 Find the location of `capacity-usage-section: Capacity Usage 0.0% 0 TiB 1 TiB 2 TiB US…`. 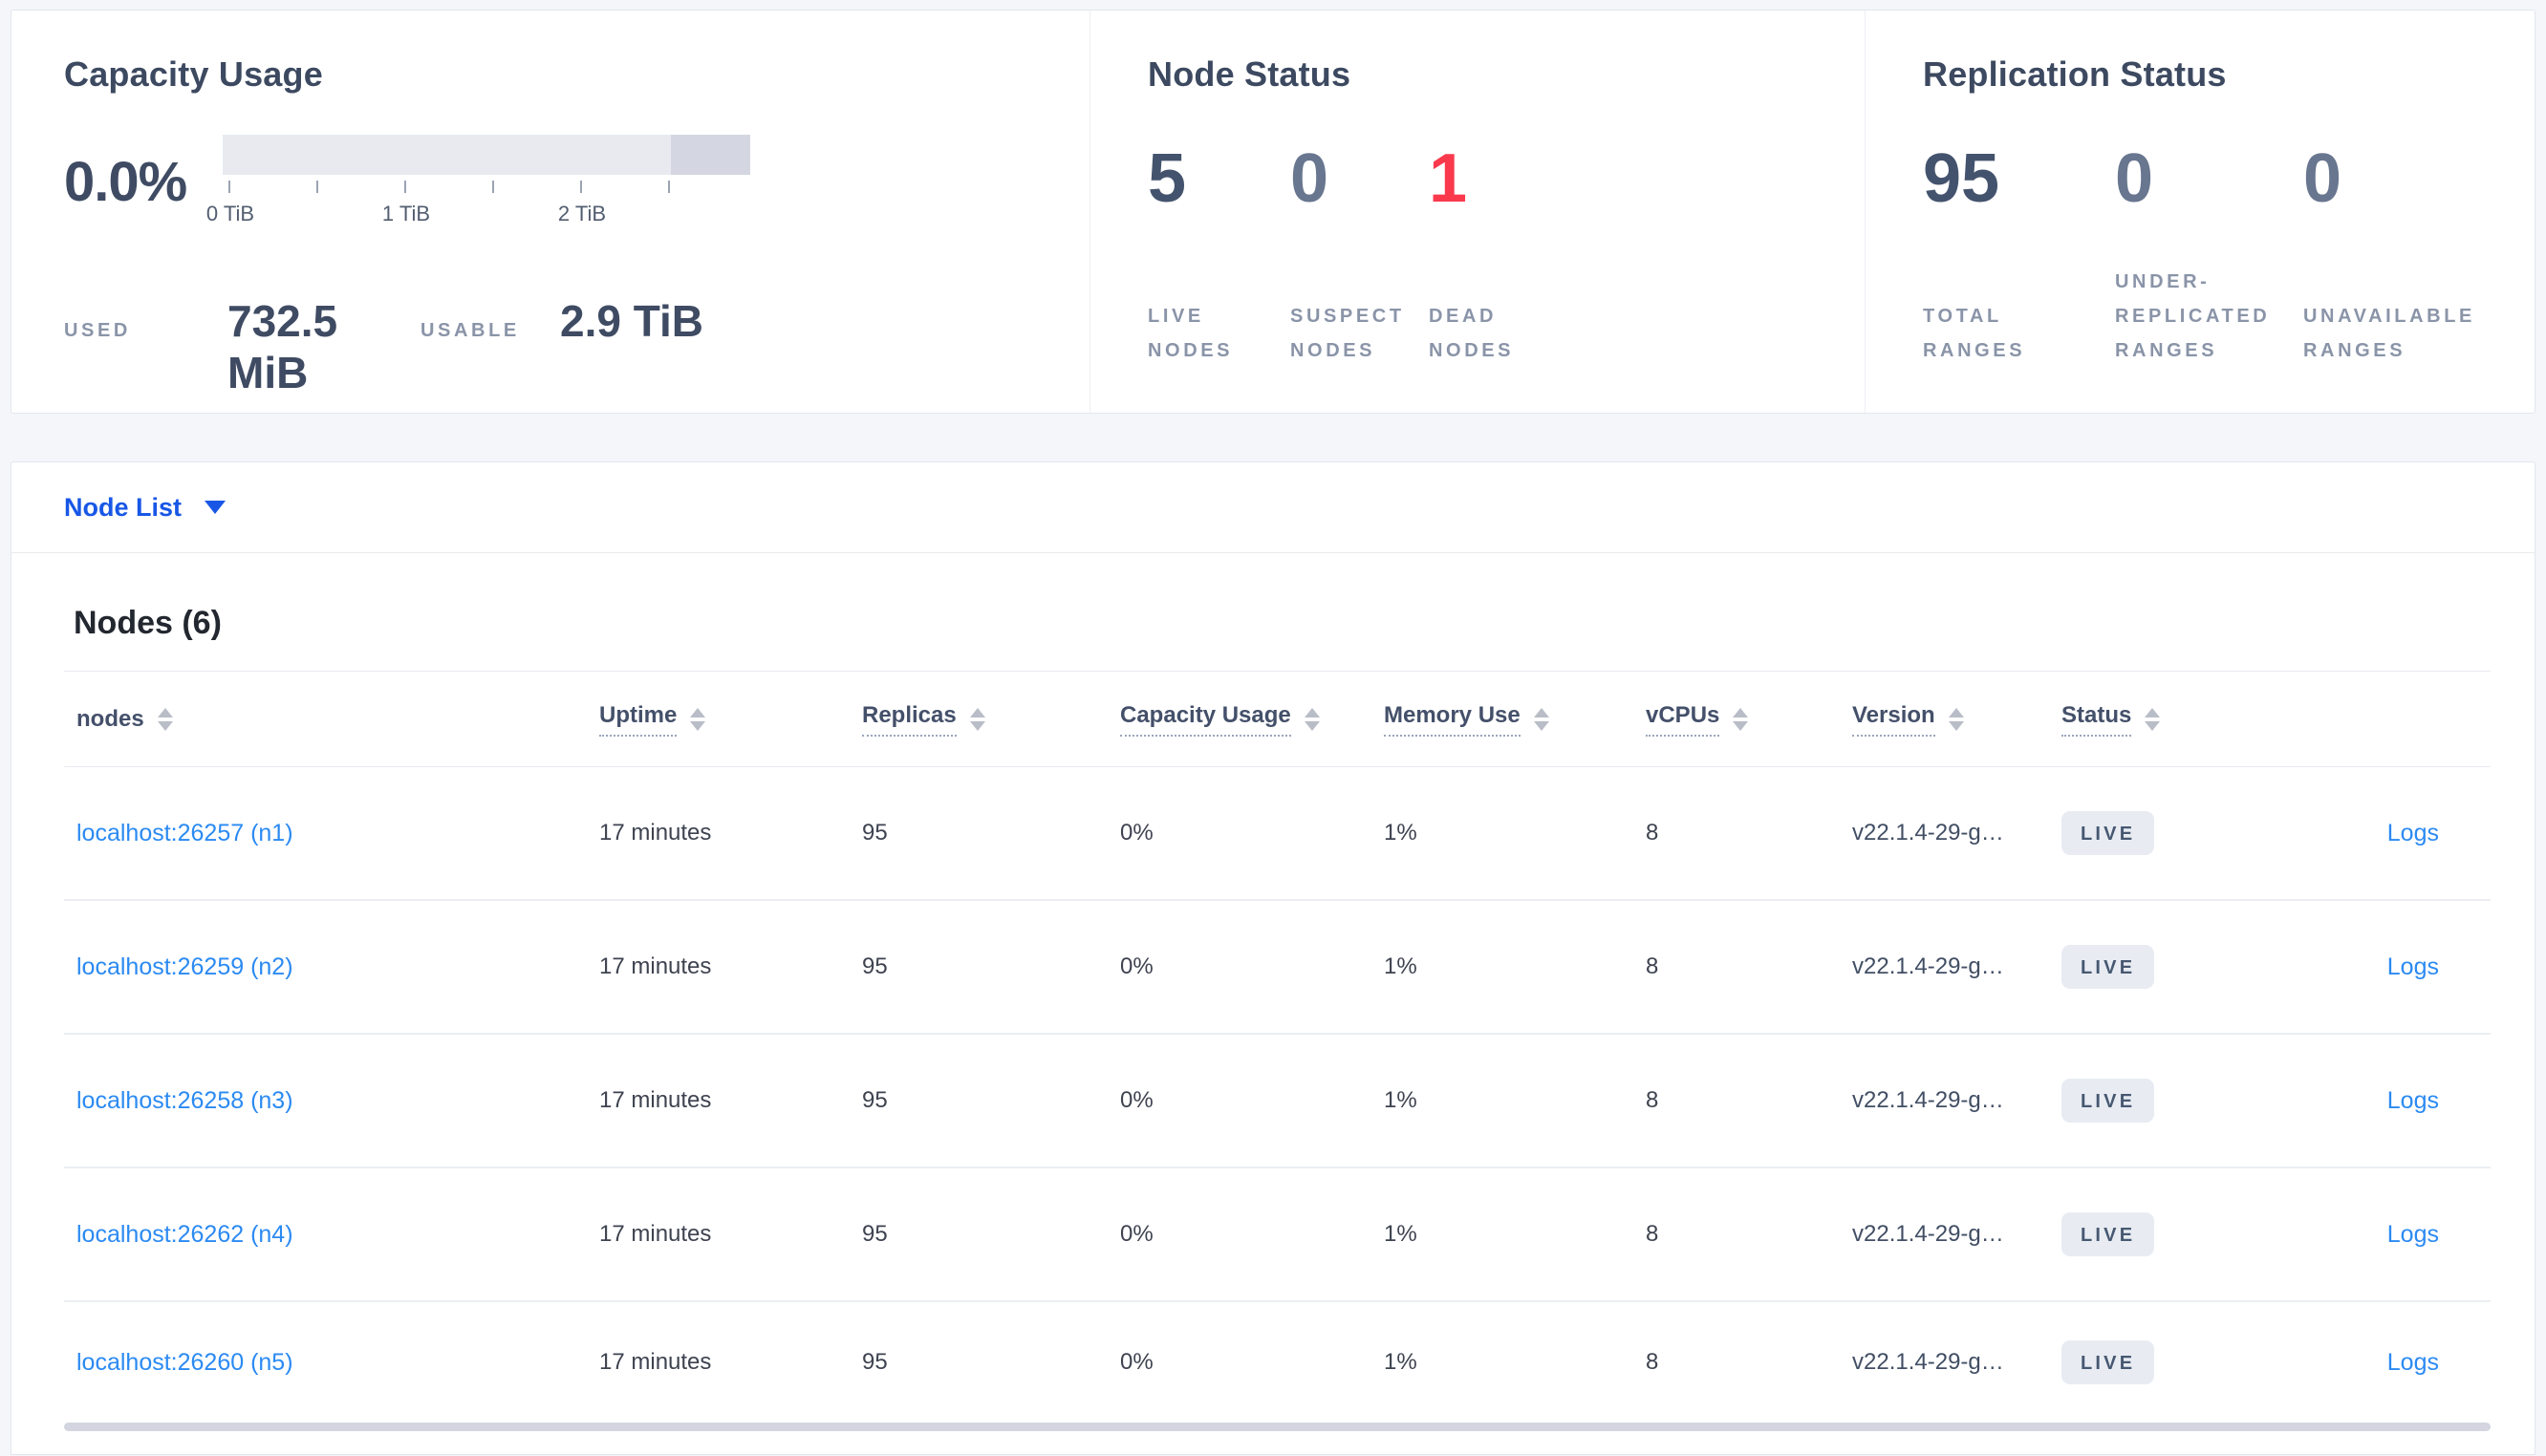

capacity-usage-section: Capacity Usage 0.0% 0 TiB 1 TiB 2 TiB US… is located at coordinates (550, 212).